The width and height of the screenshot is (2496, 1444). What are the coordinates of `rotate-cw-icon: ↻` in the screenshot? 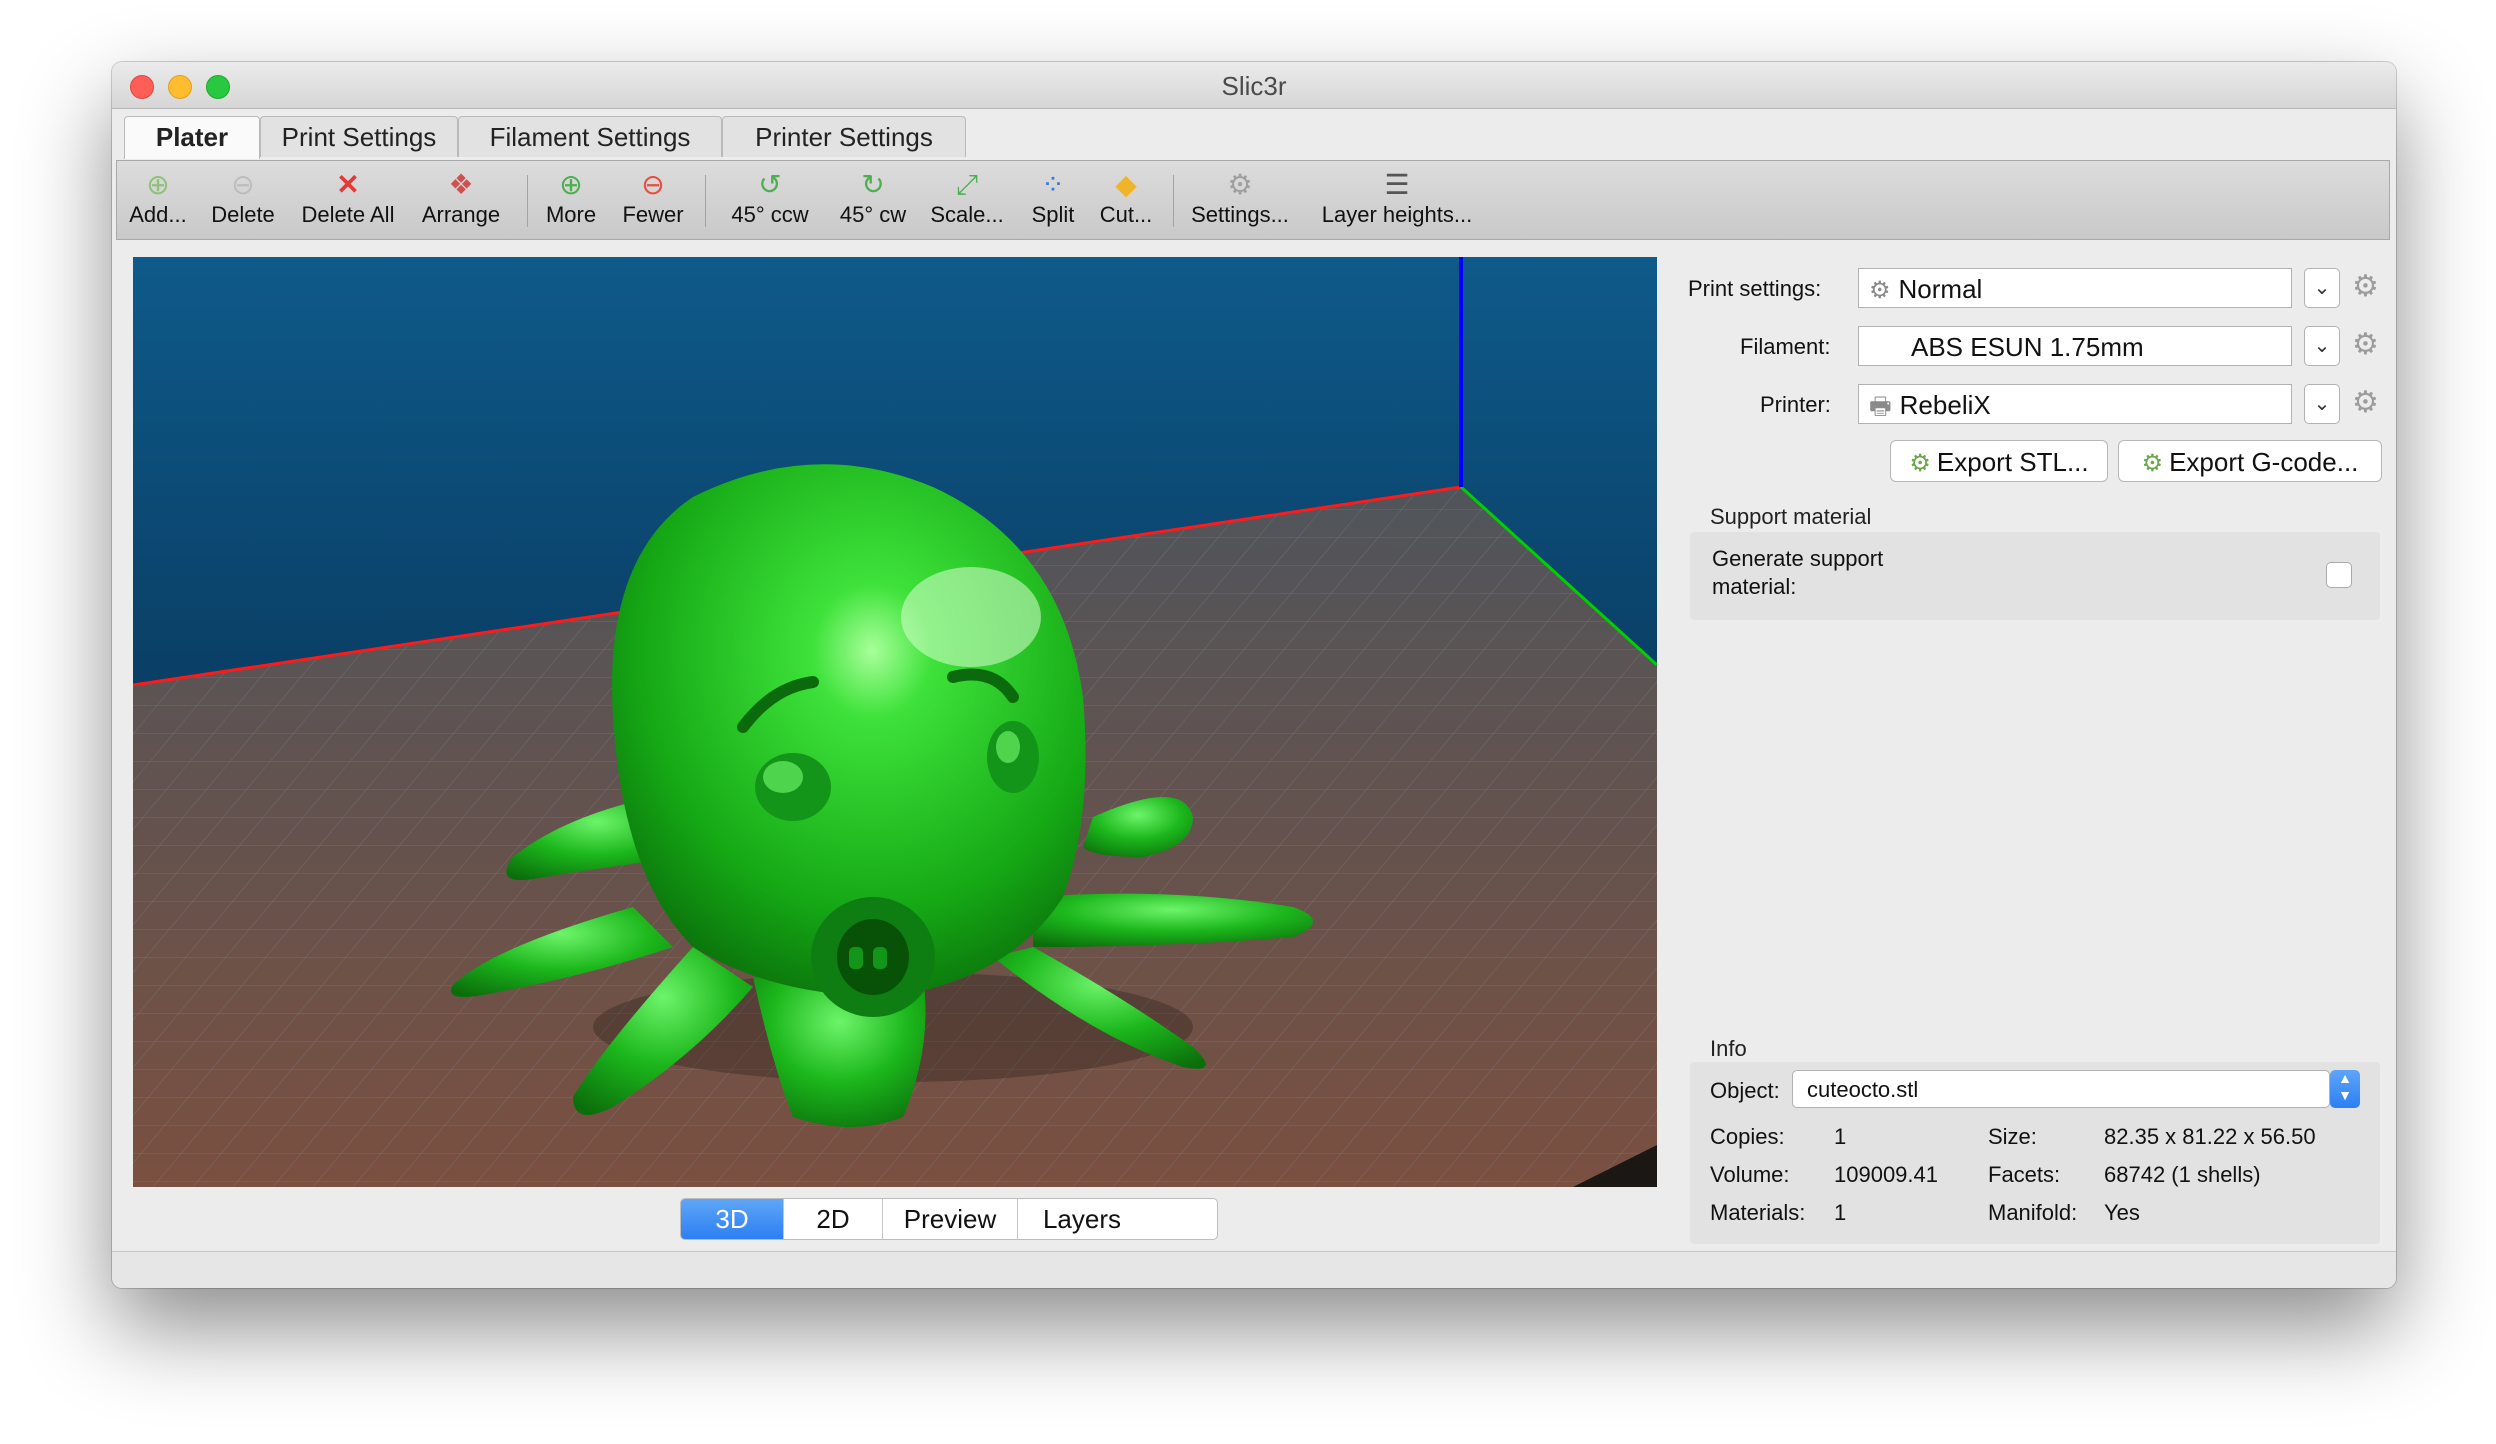 It's located at (873, 184).